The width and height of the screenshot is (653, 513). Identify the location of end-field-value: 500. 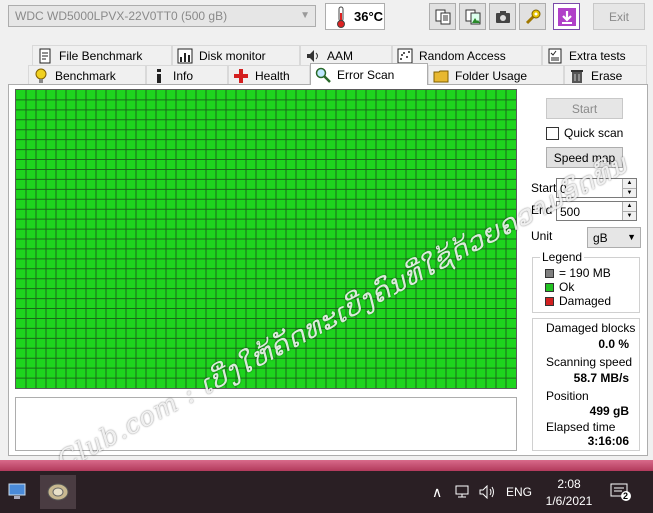
(570, 212).